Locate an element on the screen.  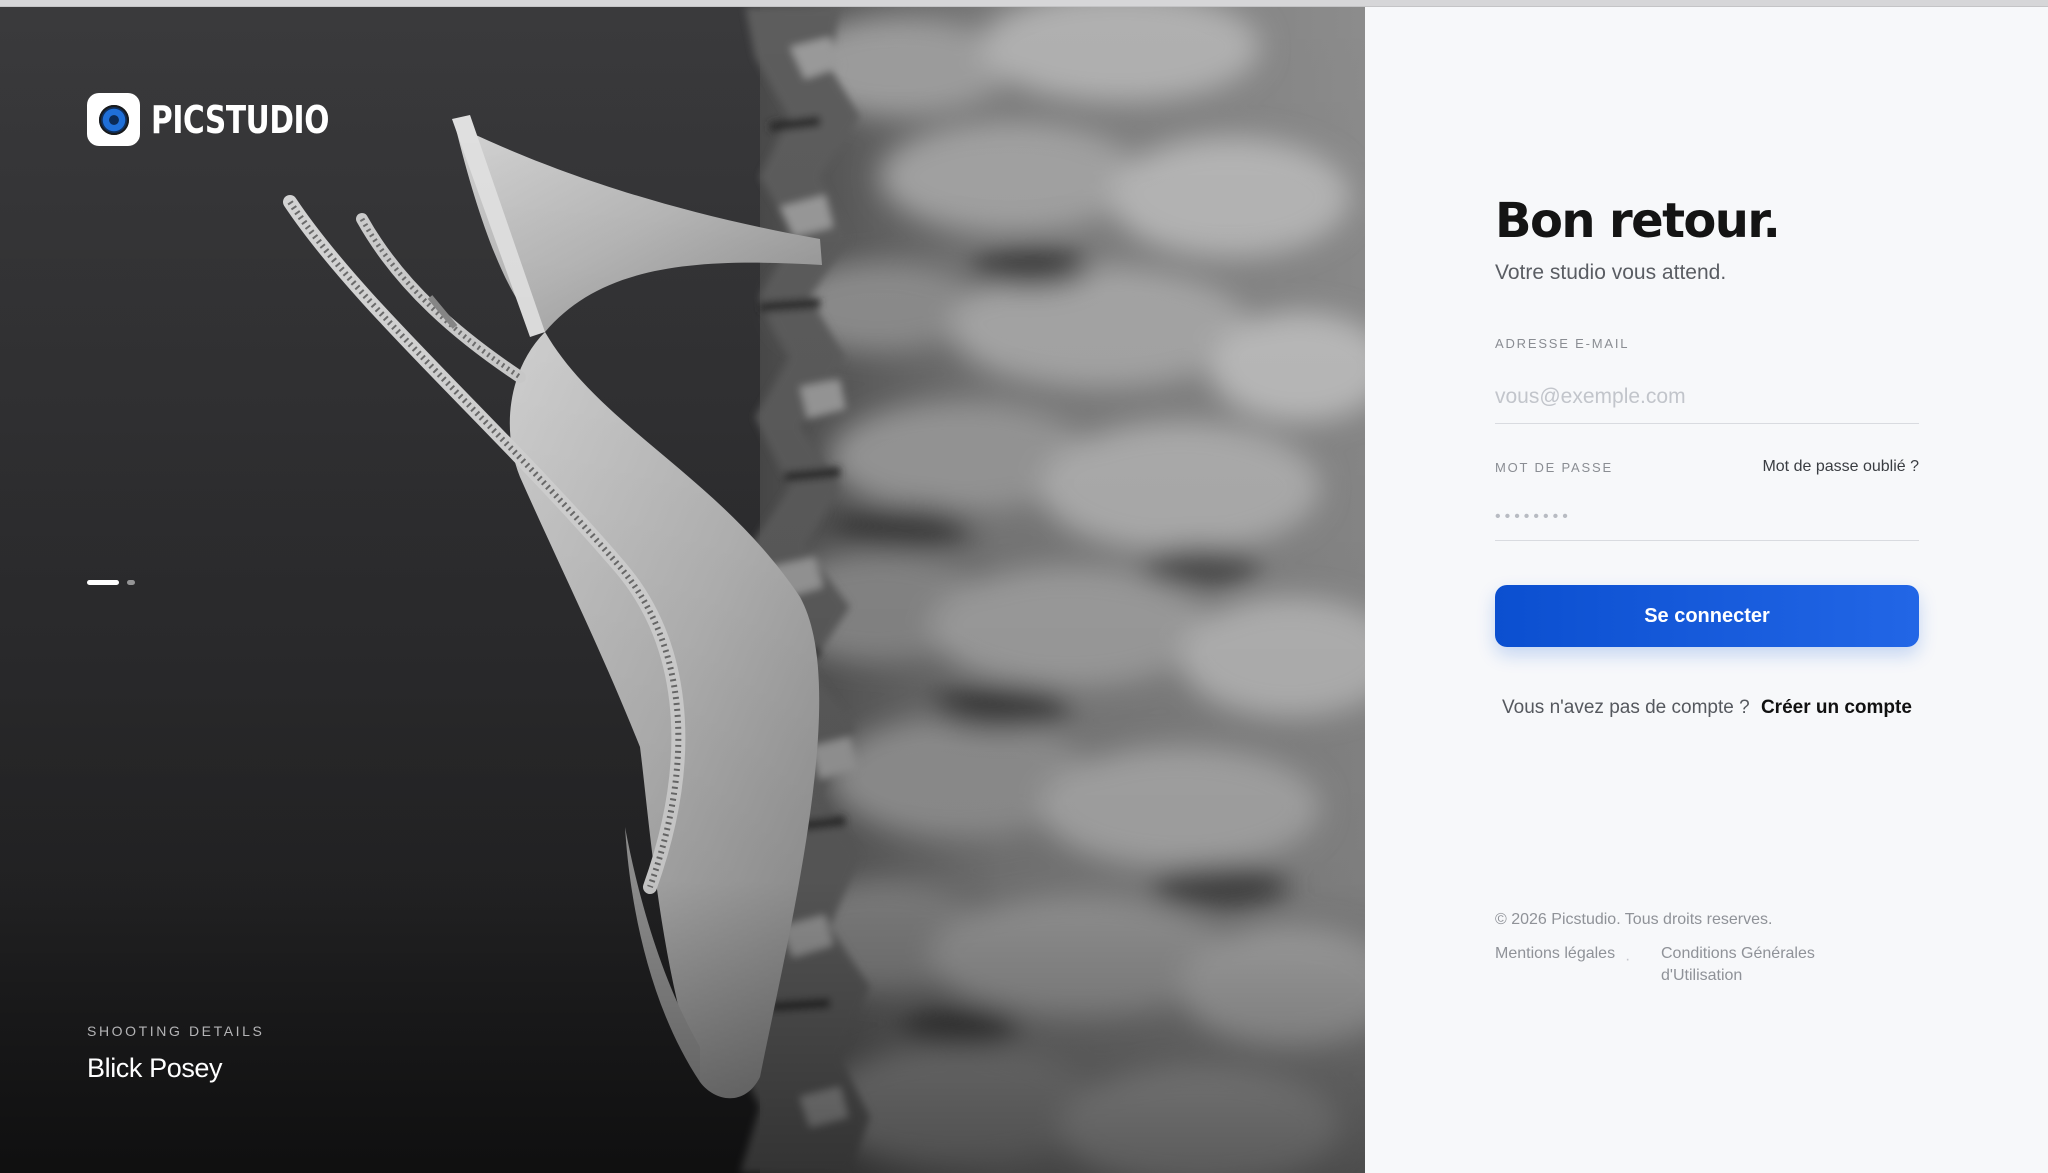
page-subtitle: Votre studio vous attend. is located at coordinates (1611, 272).